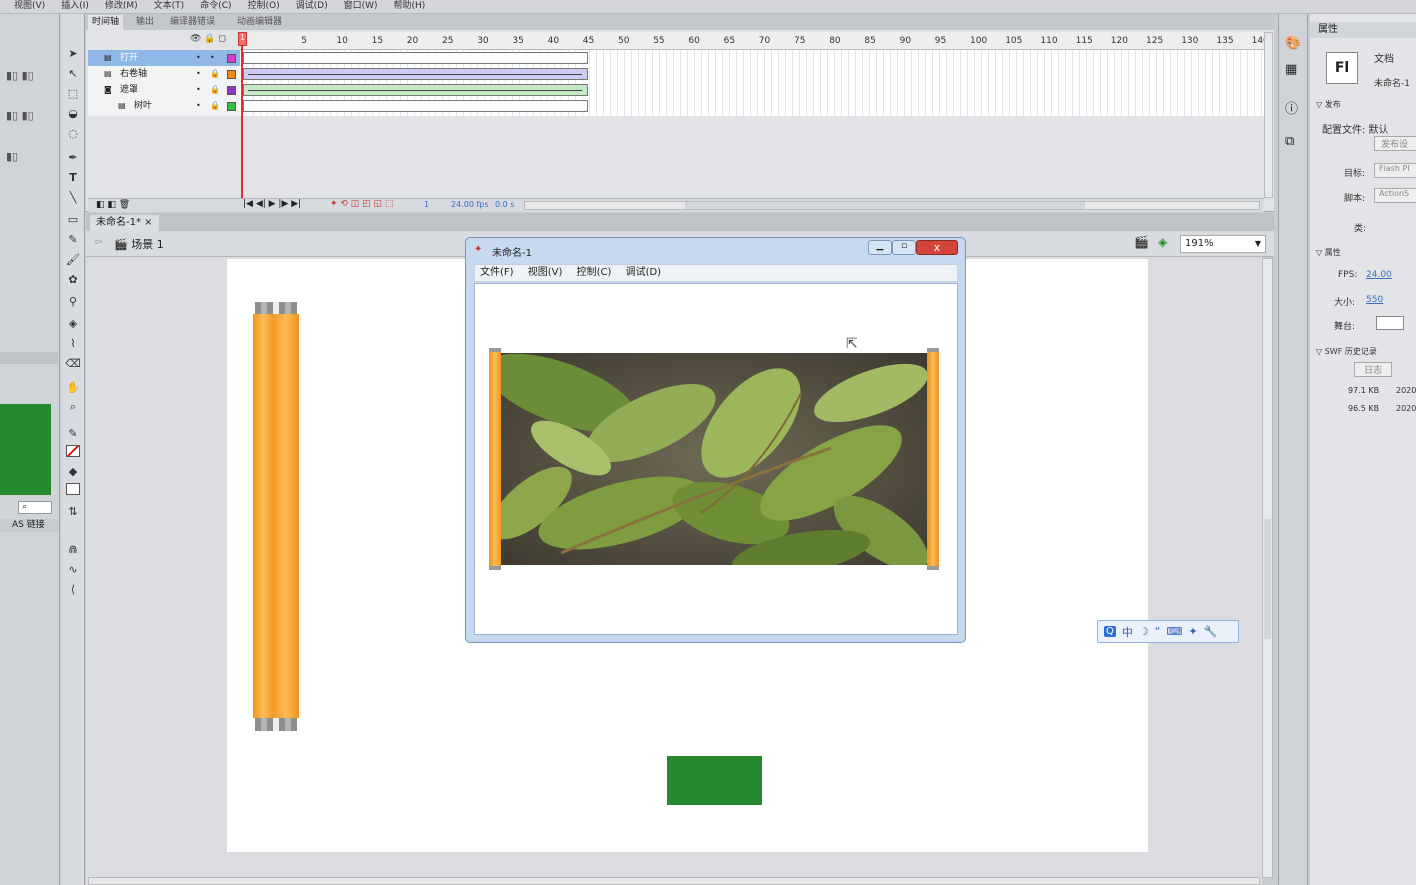 The height and width of the screenshot is (885, 1416). What do you see at coordinates (73, 323) in the screenshot?
I see `paint-bucket-icon: ◈` at bounding box center [73, 323].